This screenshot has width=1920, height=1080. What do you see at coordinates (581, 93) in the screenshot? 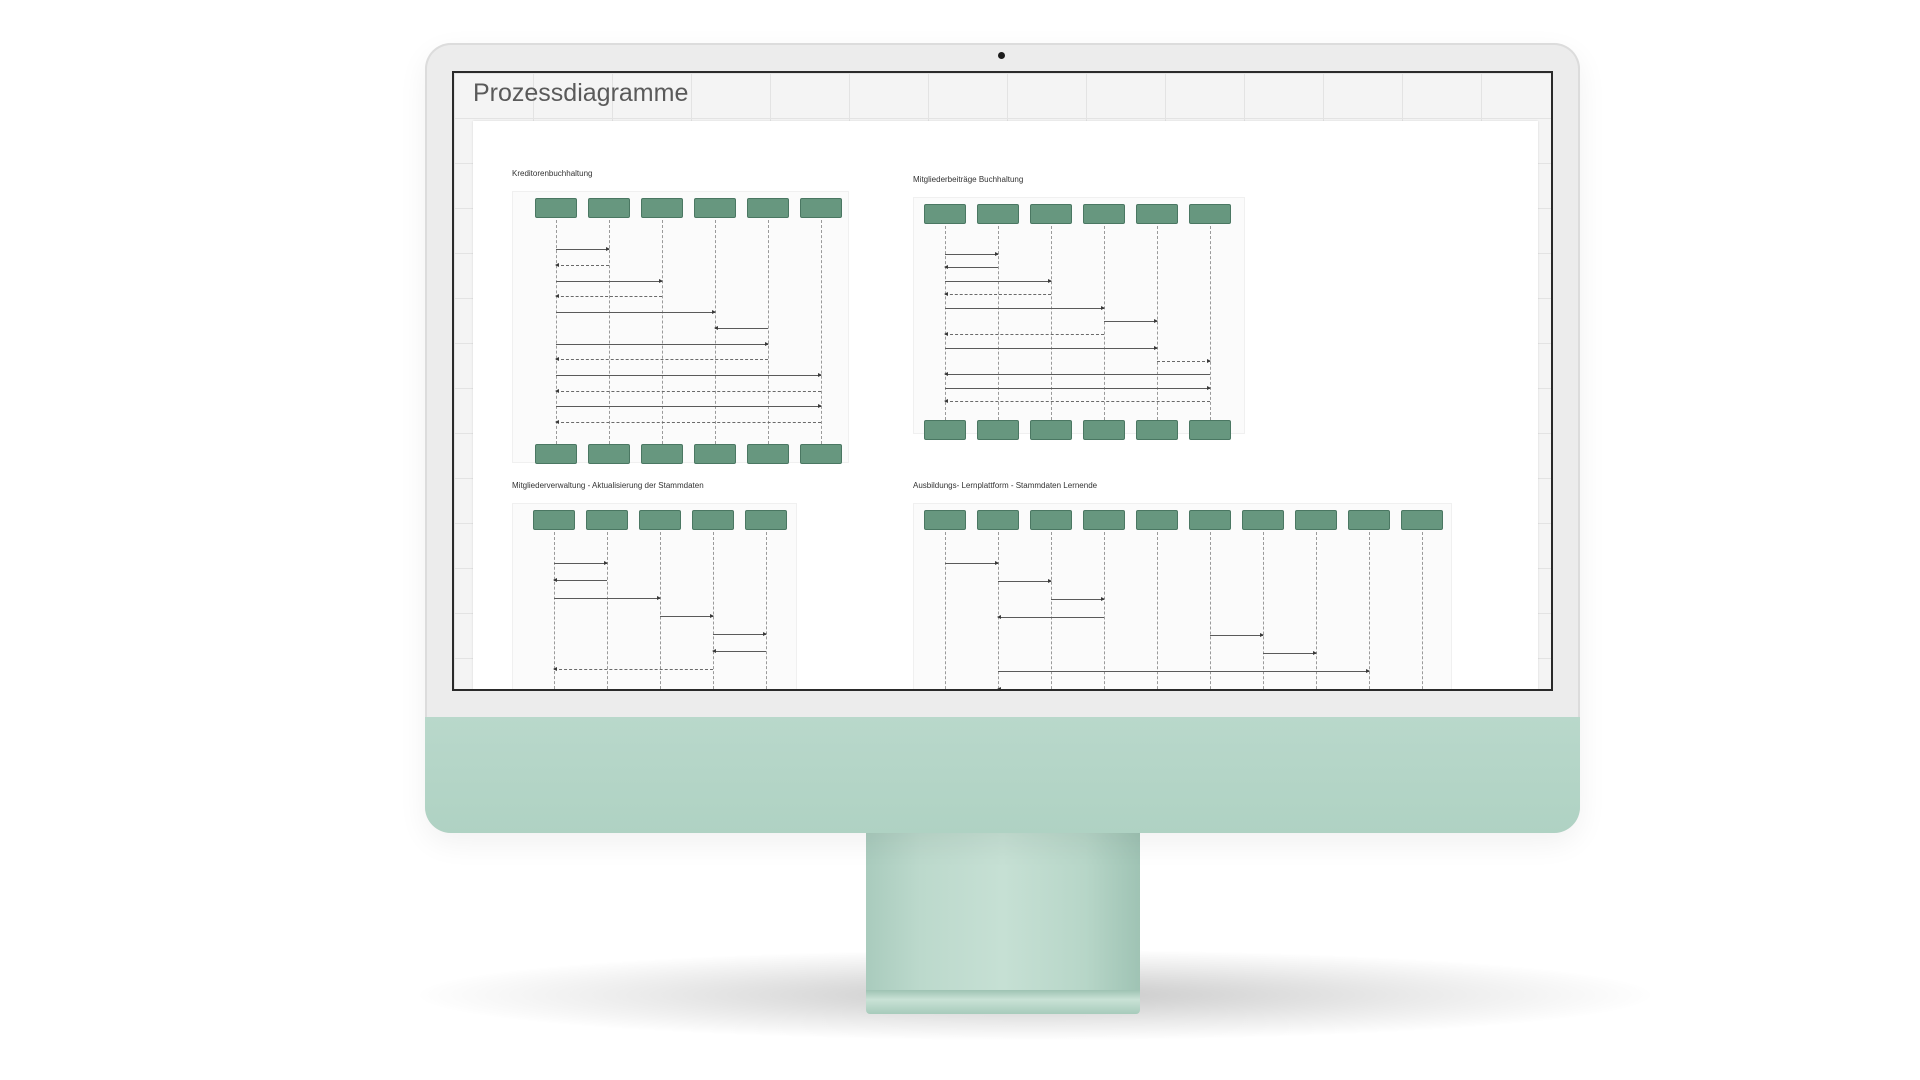
I see `page-title: Prozessdiagramme` at bounding box center [581, 93].